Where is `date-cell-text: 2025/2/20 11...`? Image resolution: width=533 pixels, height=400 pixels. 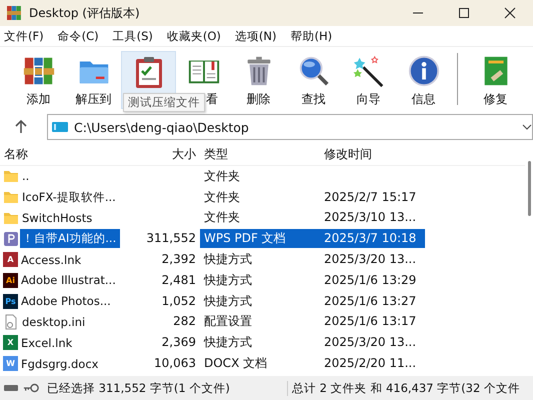
date-cell-text: 2025/2/20 11... is located at coordinates (370, 363).